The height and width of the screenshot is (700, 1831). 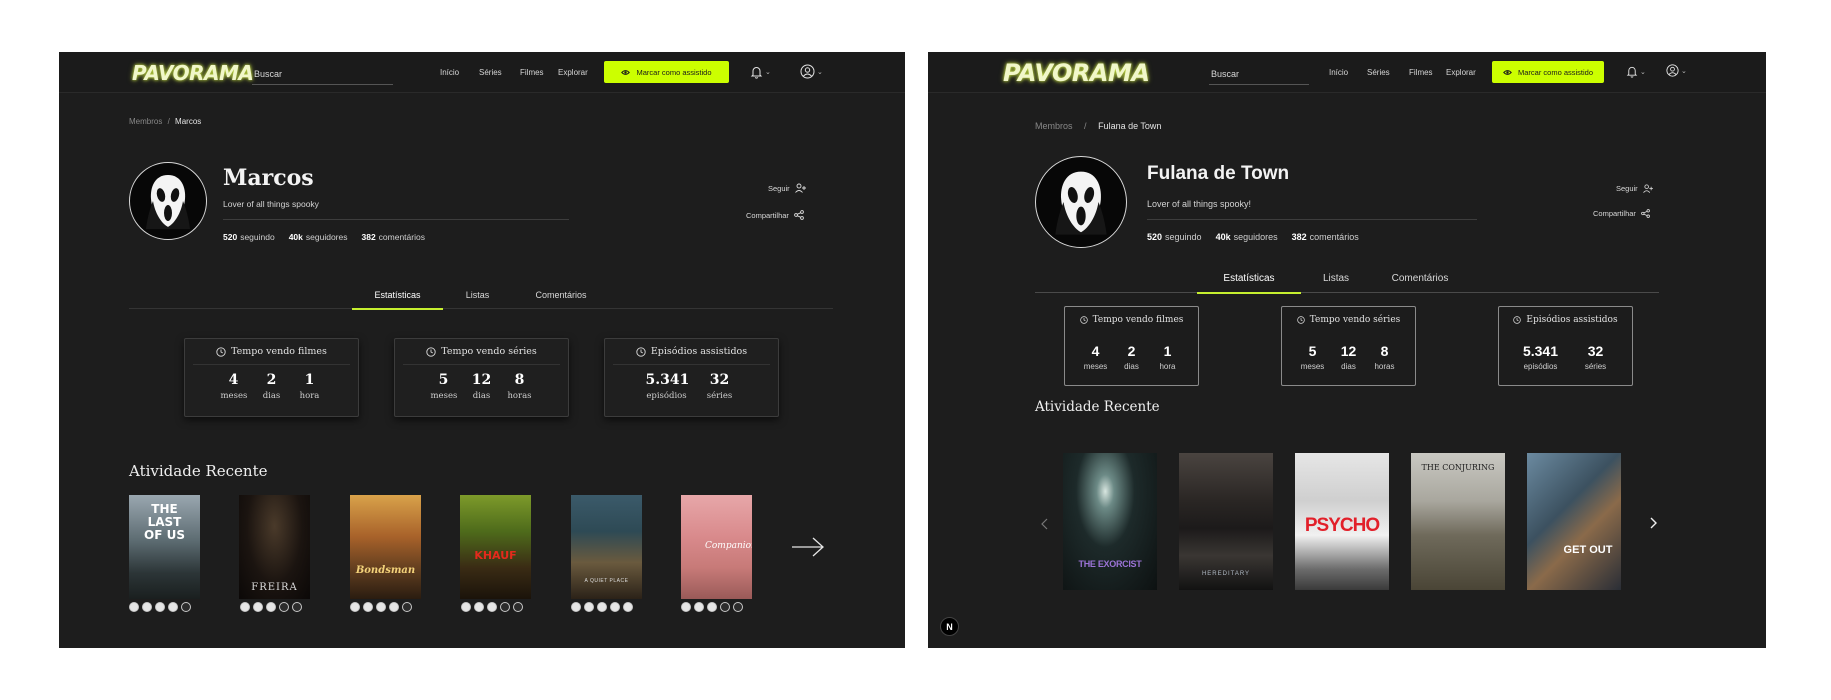 I want to click on arrow-right-icon, so click(x=808, y=547).